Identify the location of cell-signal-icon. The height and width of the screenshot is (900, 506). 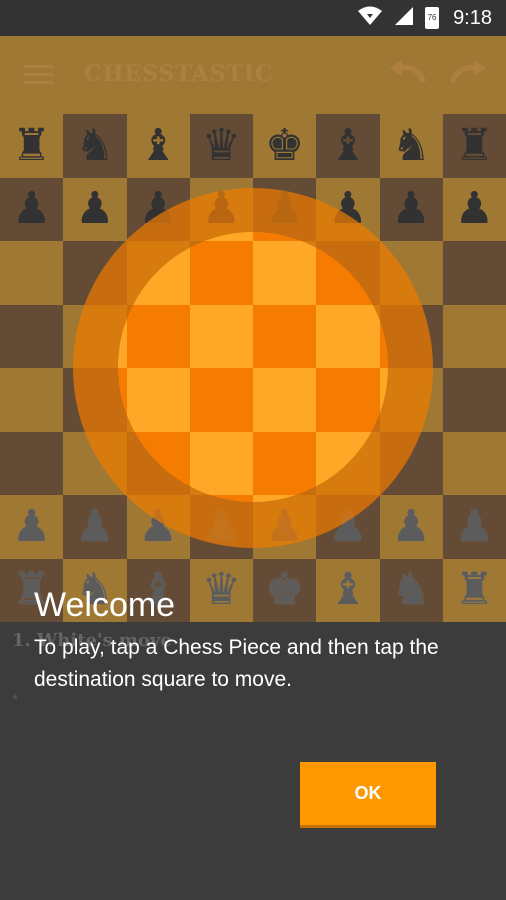
(404, 18).